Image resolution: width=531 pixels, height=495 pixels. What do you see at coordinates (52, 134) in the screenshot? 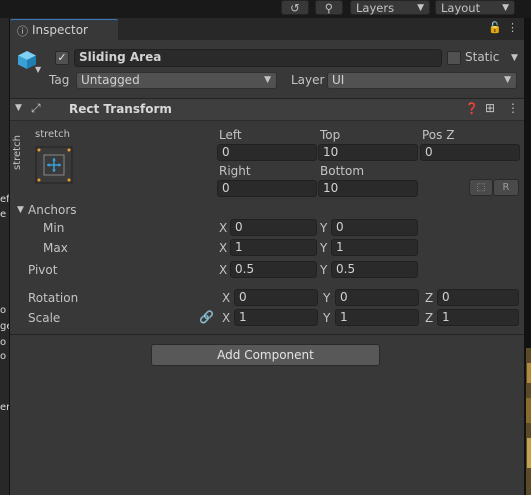
I see `anchor-preset-top-label: stretch` at bounding box center [52, 134].